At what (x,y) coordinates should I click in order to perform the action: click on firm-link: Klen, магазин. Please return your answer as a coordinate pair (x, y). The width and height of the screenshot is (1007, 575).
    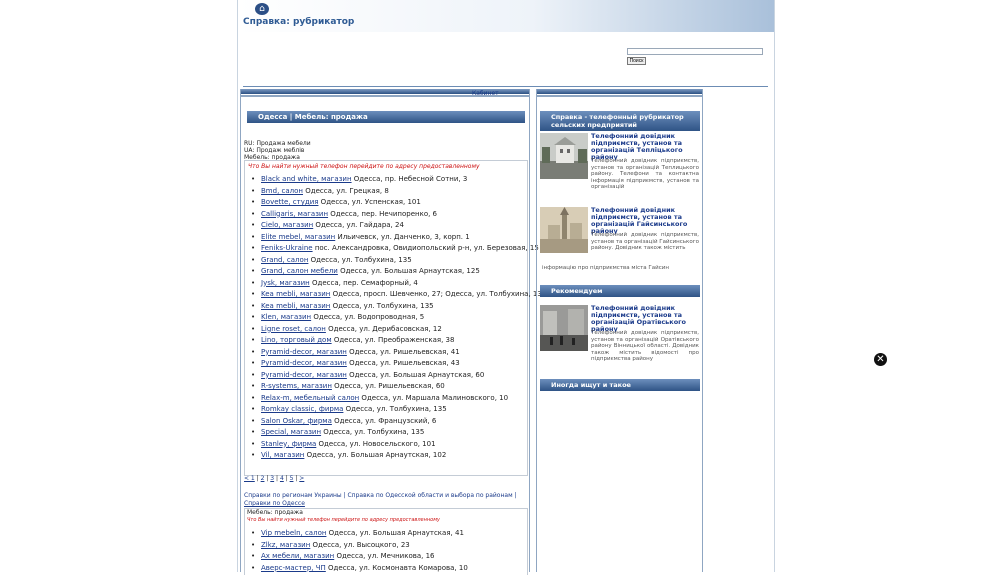
    Looking at the image, I should click on (286, 317).